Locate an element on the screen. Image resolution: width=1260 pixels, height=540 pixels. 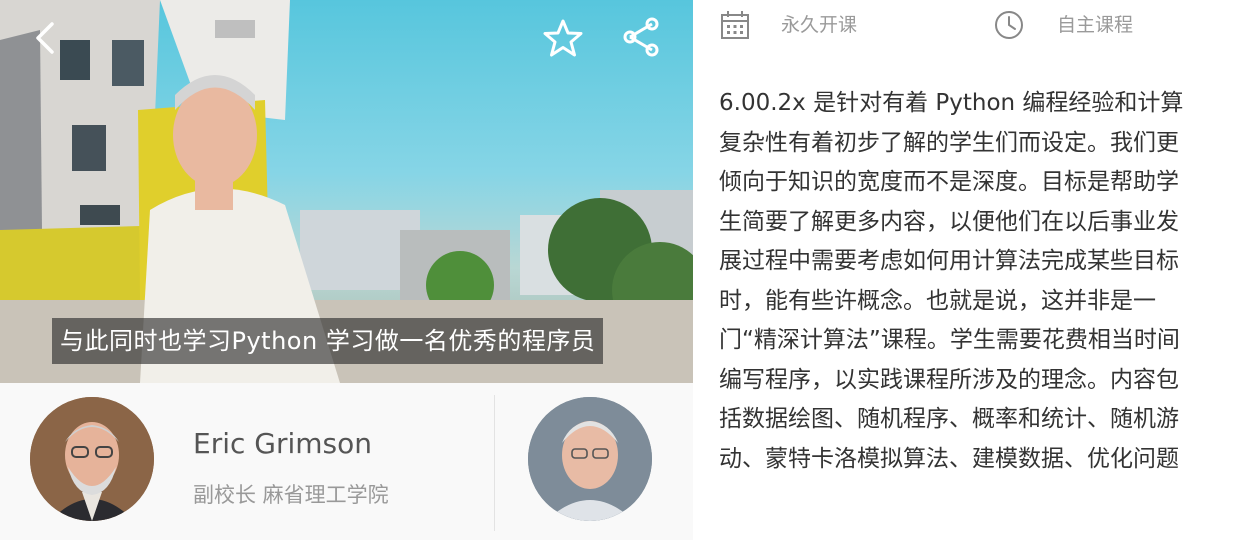
course-pace-label: 自主课程 is located at coordinates (1095, 25).